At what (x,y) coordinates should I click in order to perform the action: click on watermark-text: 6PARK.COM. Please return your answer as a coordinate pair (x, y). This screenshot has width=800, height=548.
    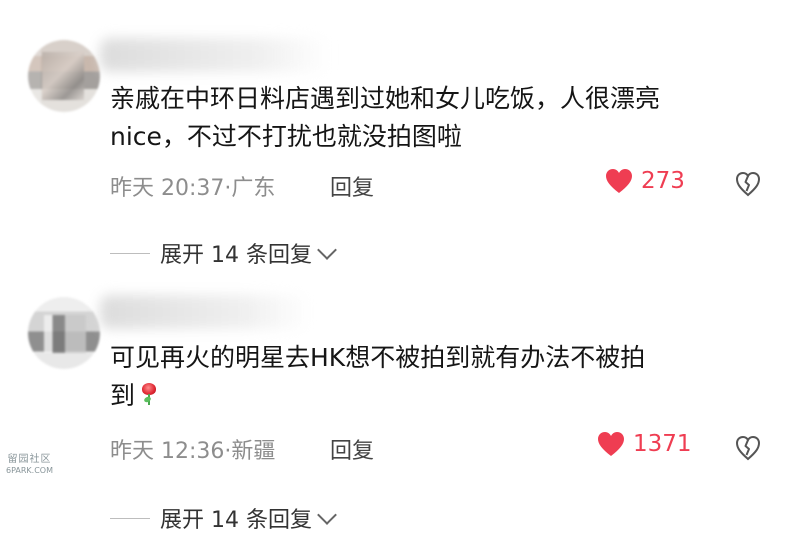
    Looking at the image, I should click on (30, 470).